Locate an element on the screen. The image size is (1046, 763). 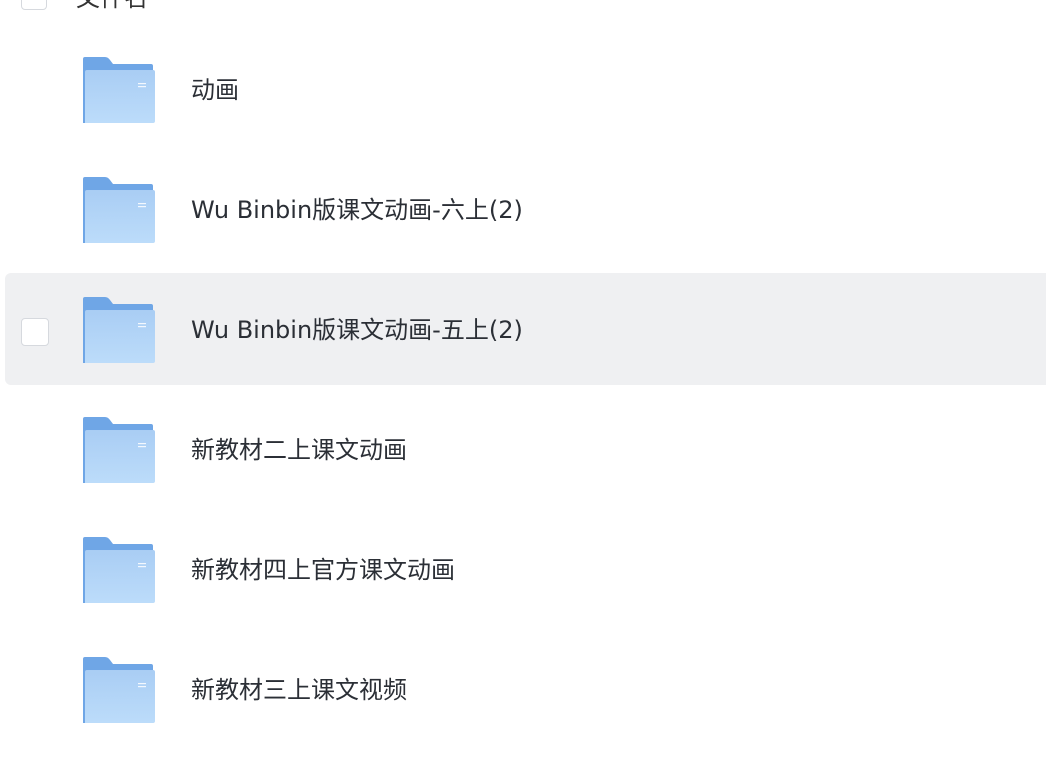
file-row: Wu Binbin版课文动画-五上(2) is located at coordinates (525, 329).